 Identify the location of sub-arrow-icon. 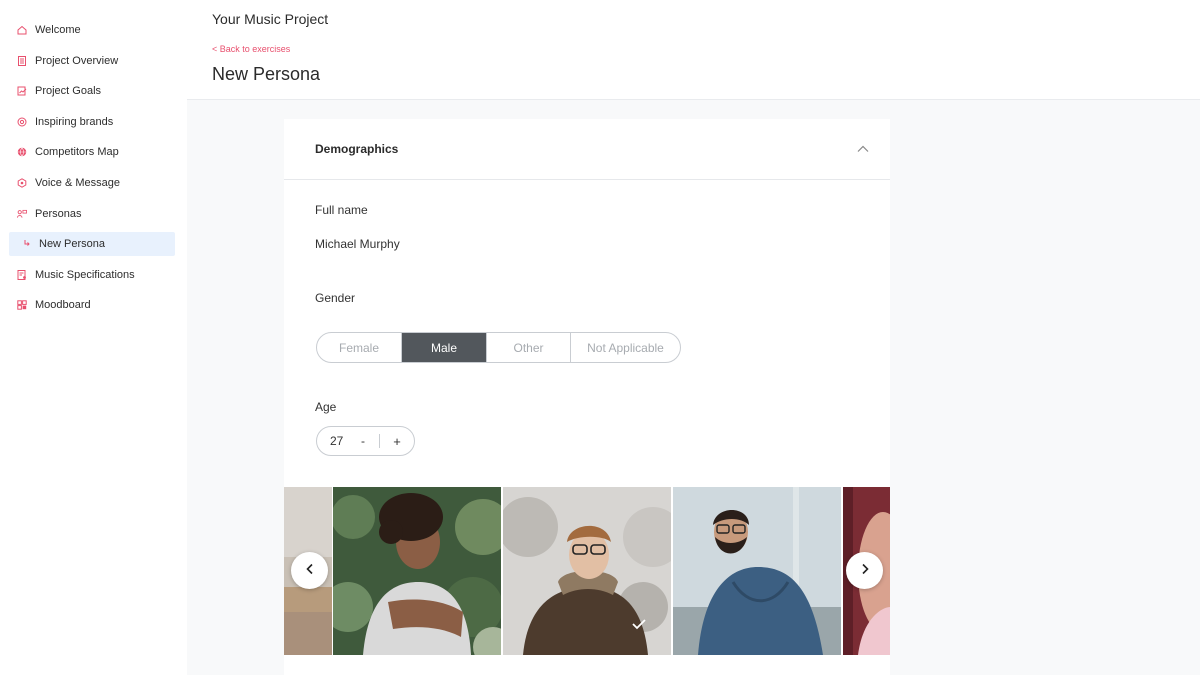
(27, 244).